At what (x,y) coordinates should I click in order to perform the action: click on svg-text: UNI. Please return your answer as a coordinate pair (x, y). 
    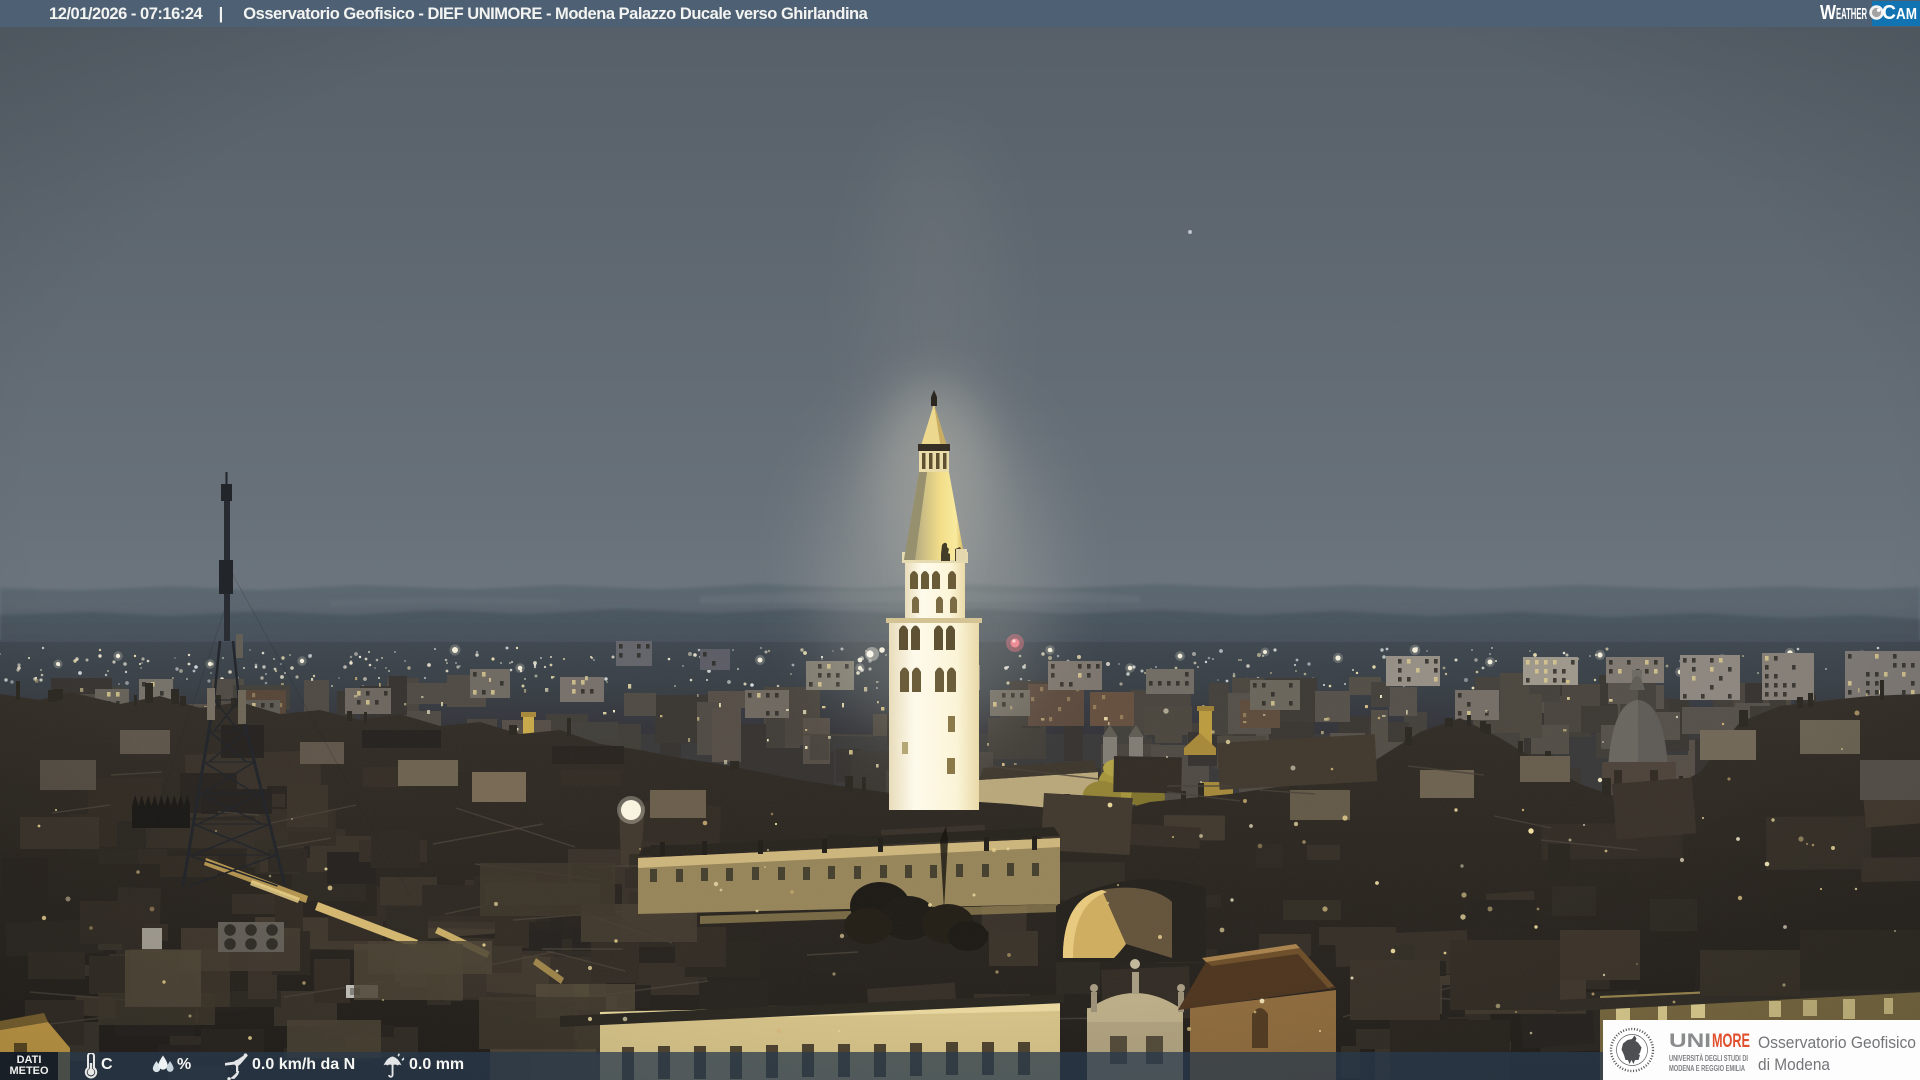
    Looking at the image, I should click on (1690, 1041).